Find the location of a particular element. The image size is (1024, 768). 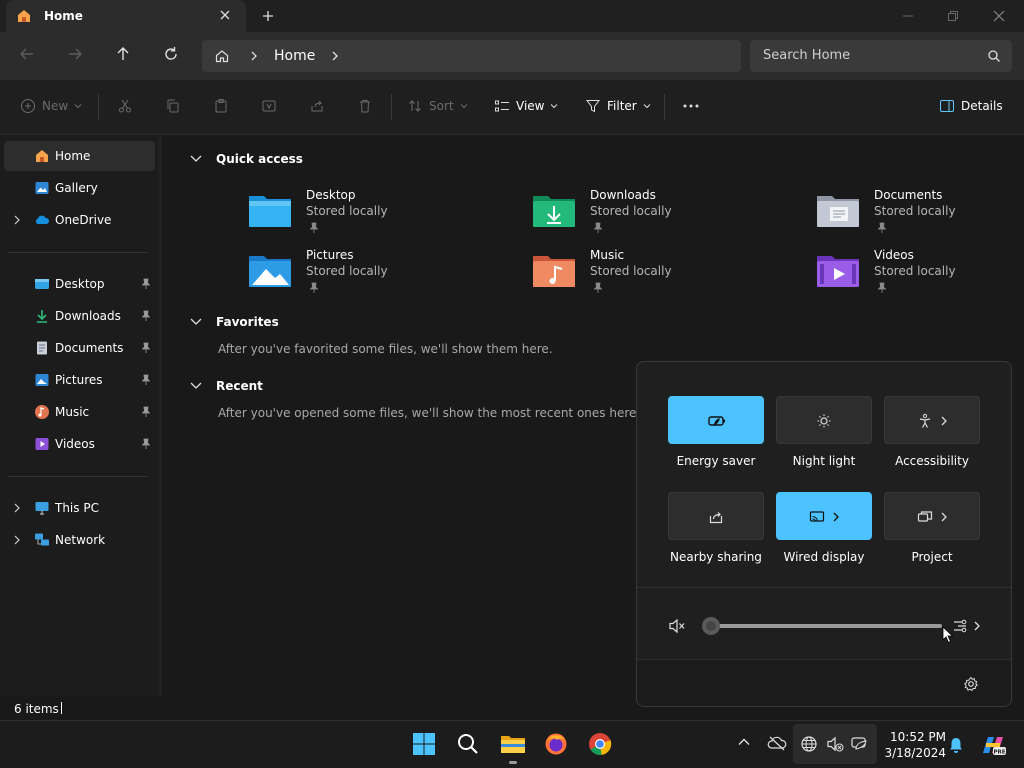

delete-icon is located at coordinates (365, 106).